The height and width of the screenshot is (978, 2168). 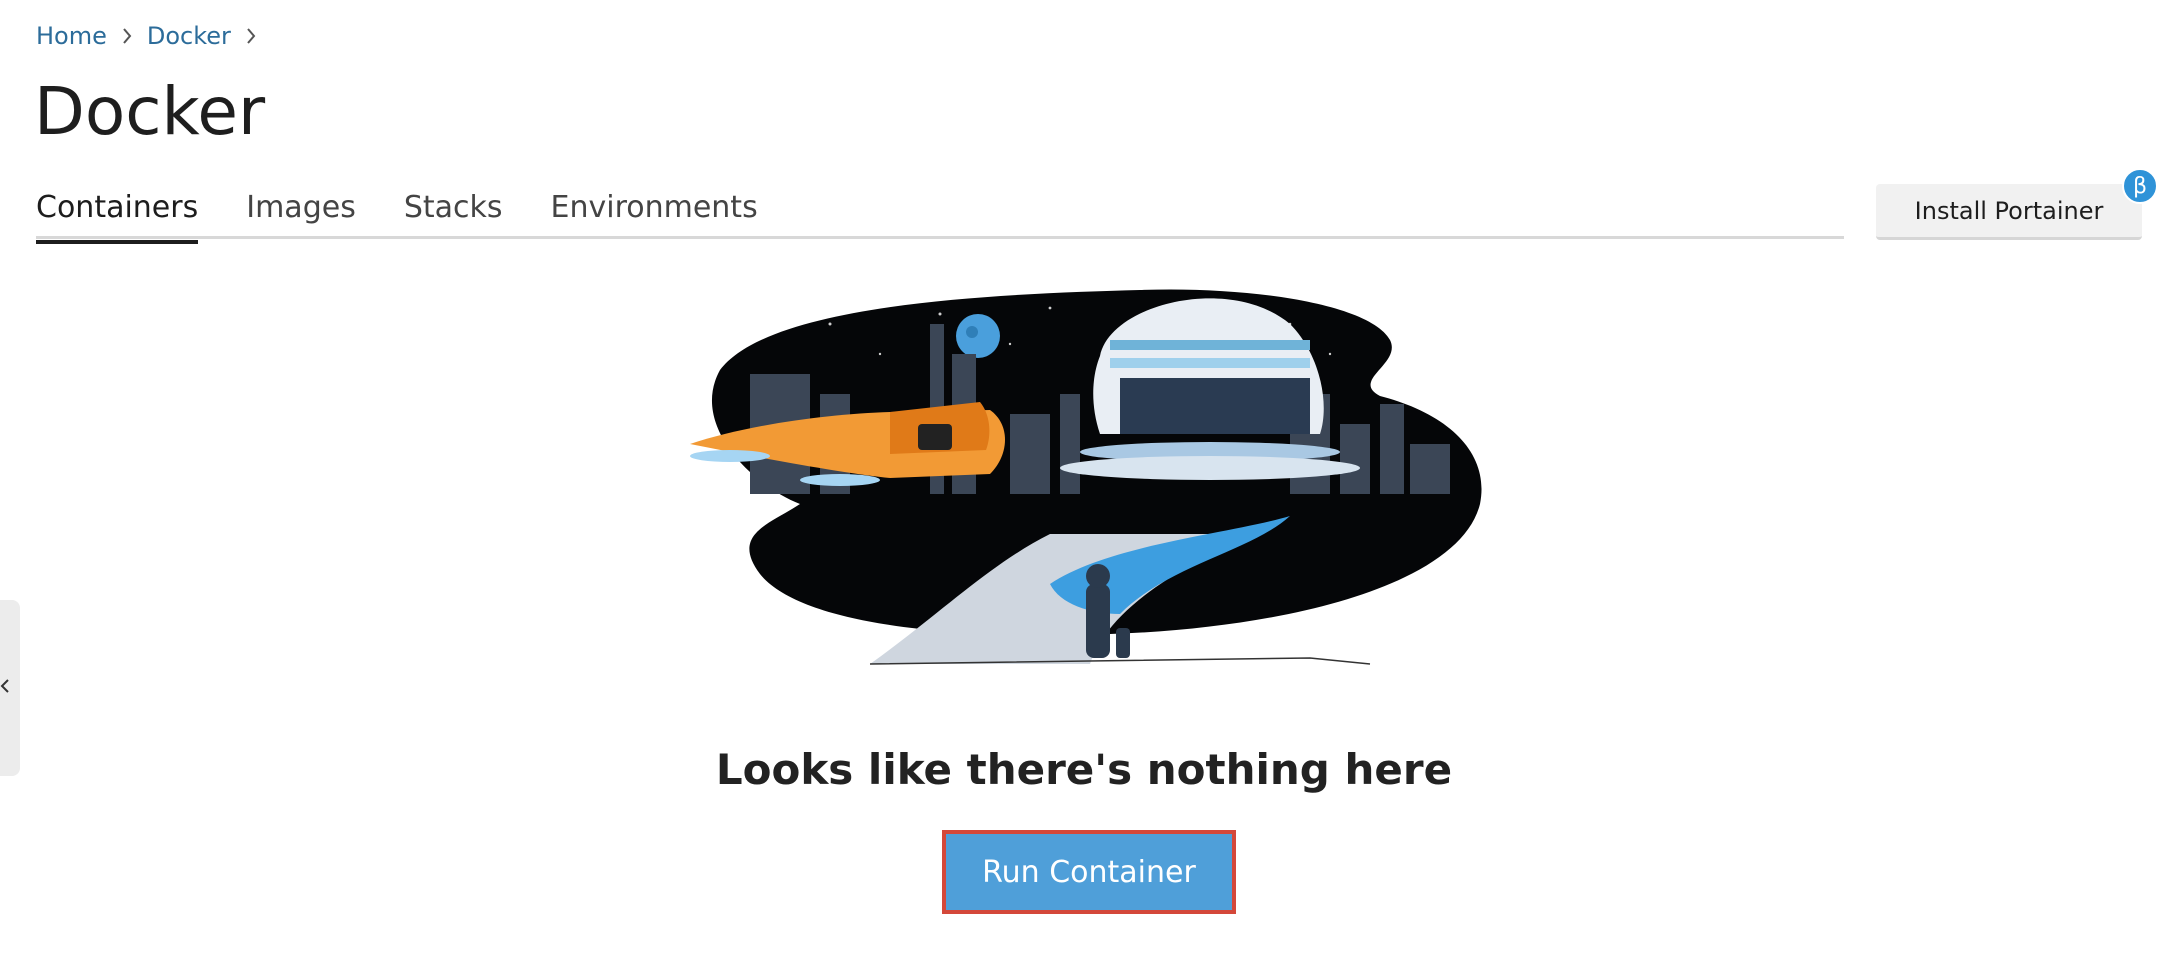 I want to click on chevron-left-icon, so click(x=5, y=688).